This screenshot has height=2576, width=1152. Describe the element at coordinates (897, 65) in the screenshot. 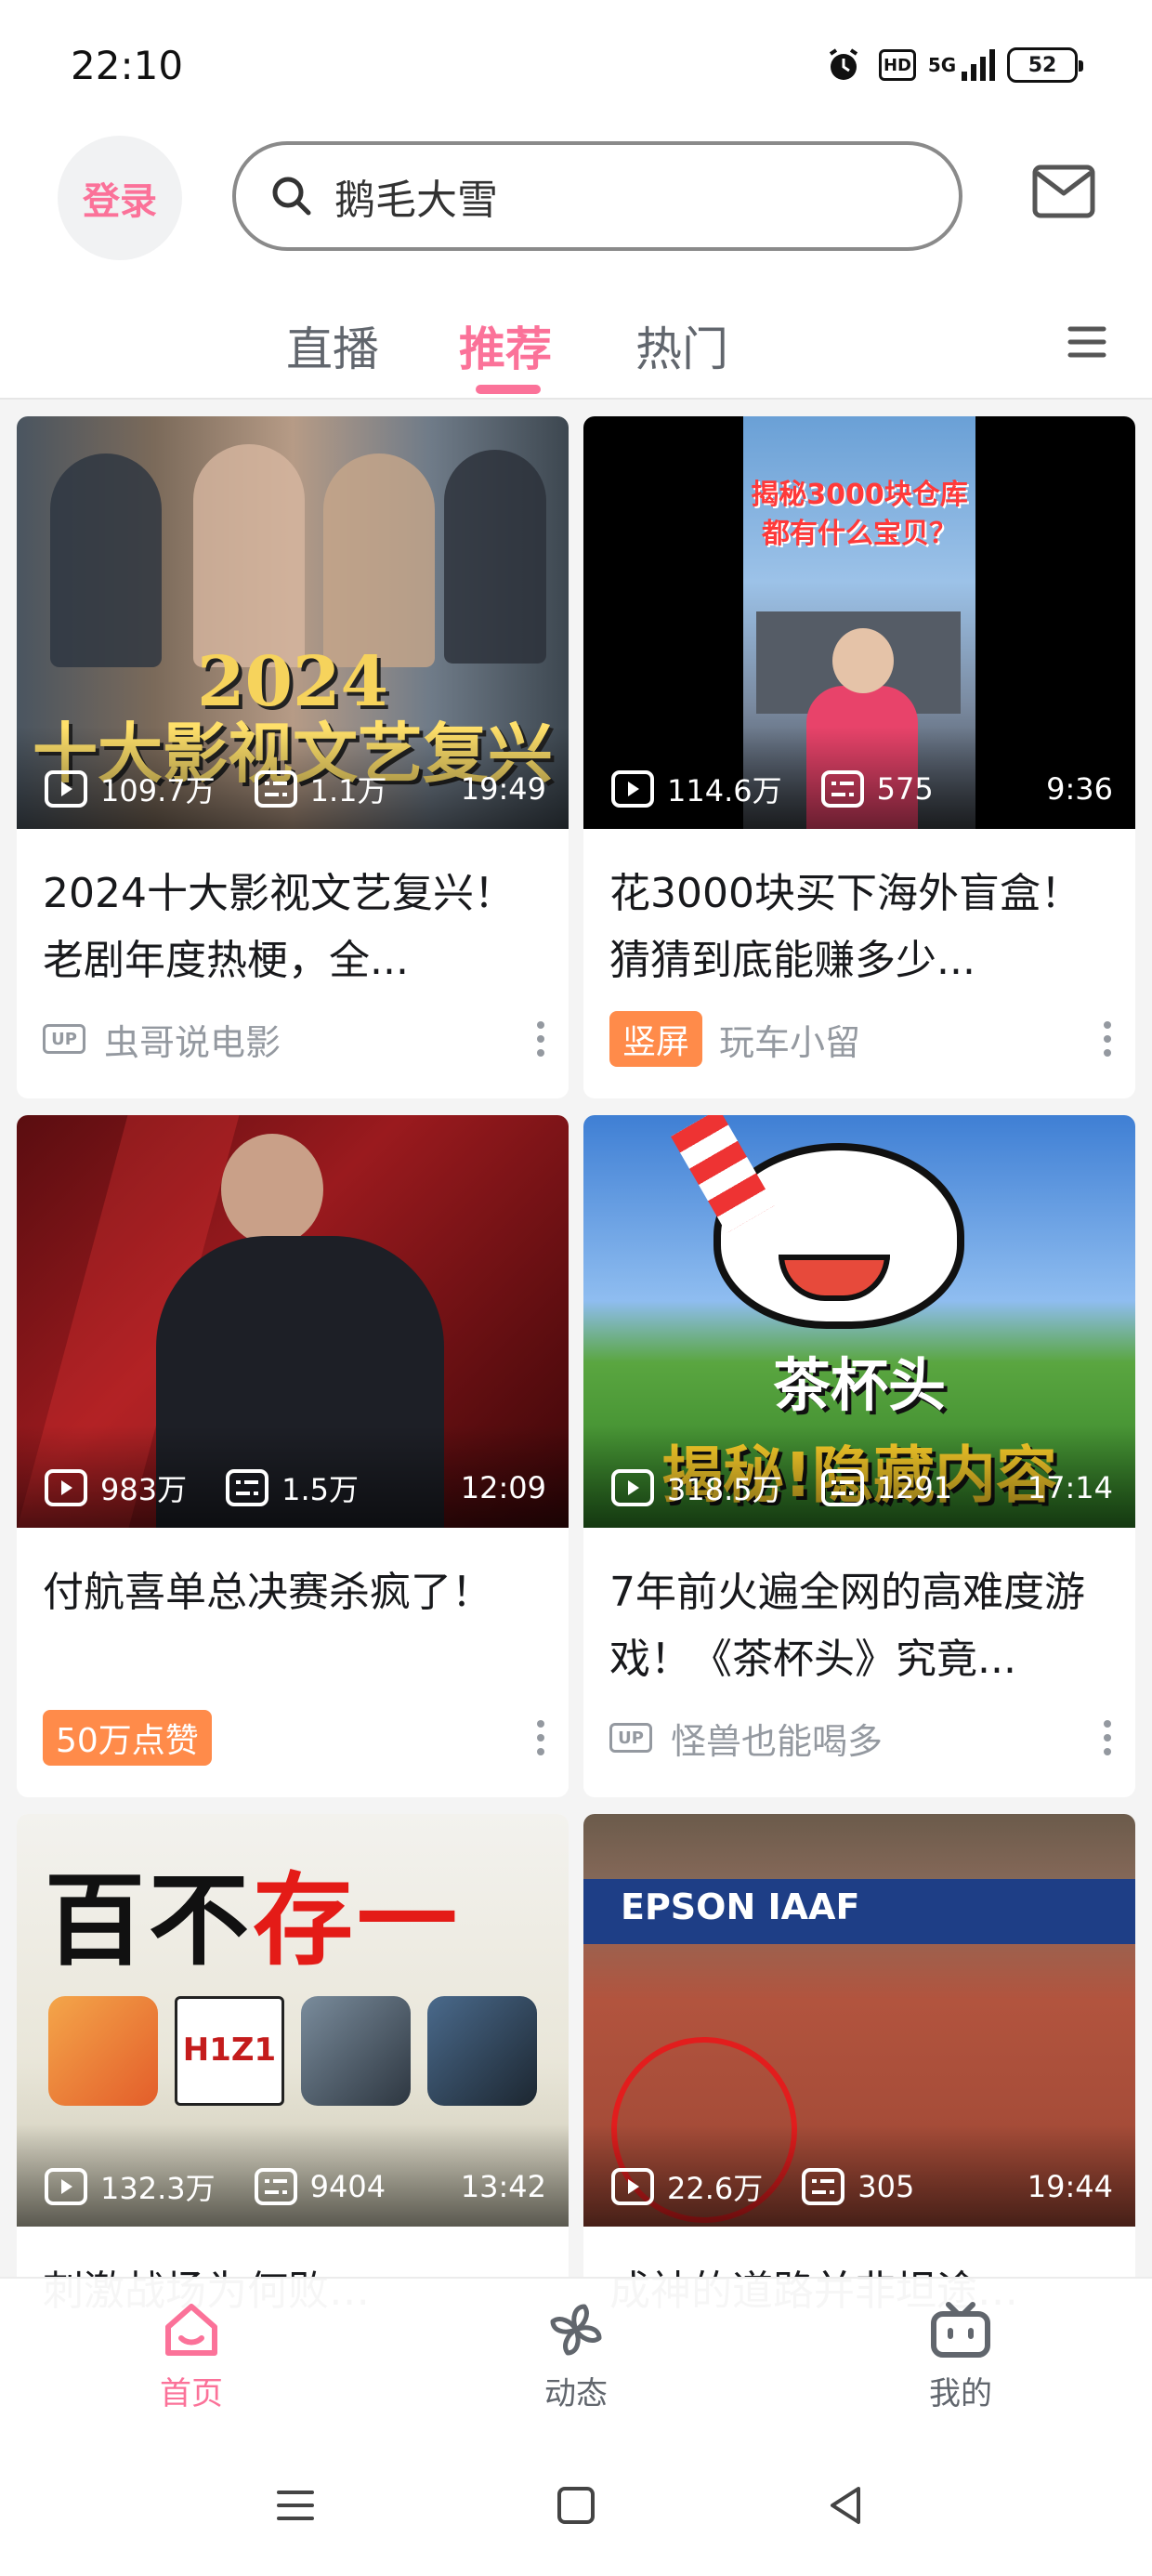

I see `hd-icon: HD` at that location.